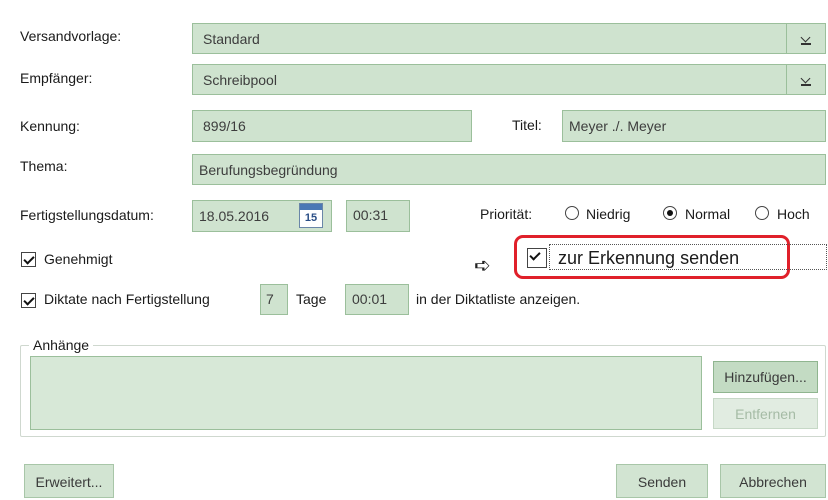  I want to click on titel-label: Titel:, so click(527, 125).